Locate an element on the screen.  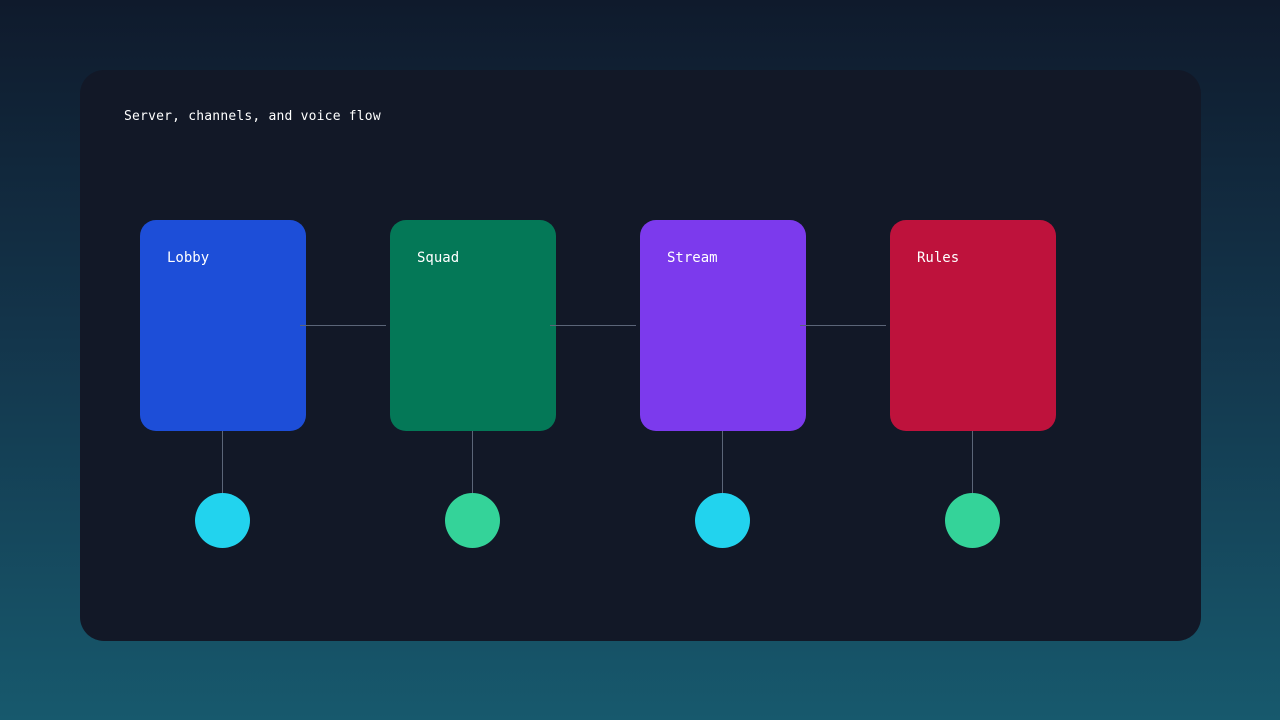
voice-connector-rules is located at coordinates (972, 462).